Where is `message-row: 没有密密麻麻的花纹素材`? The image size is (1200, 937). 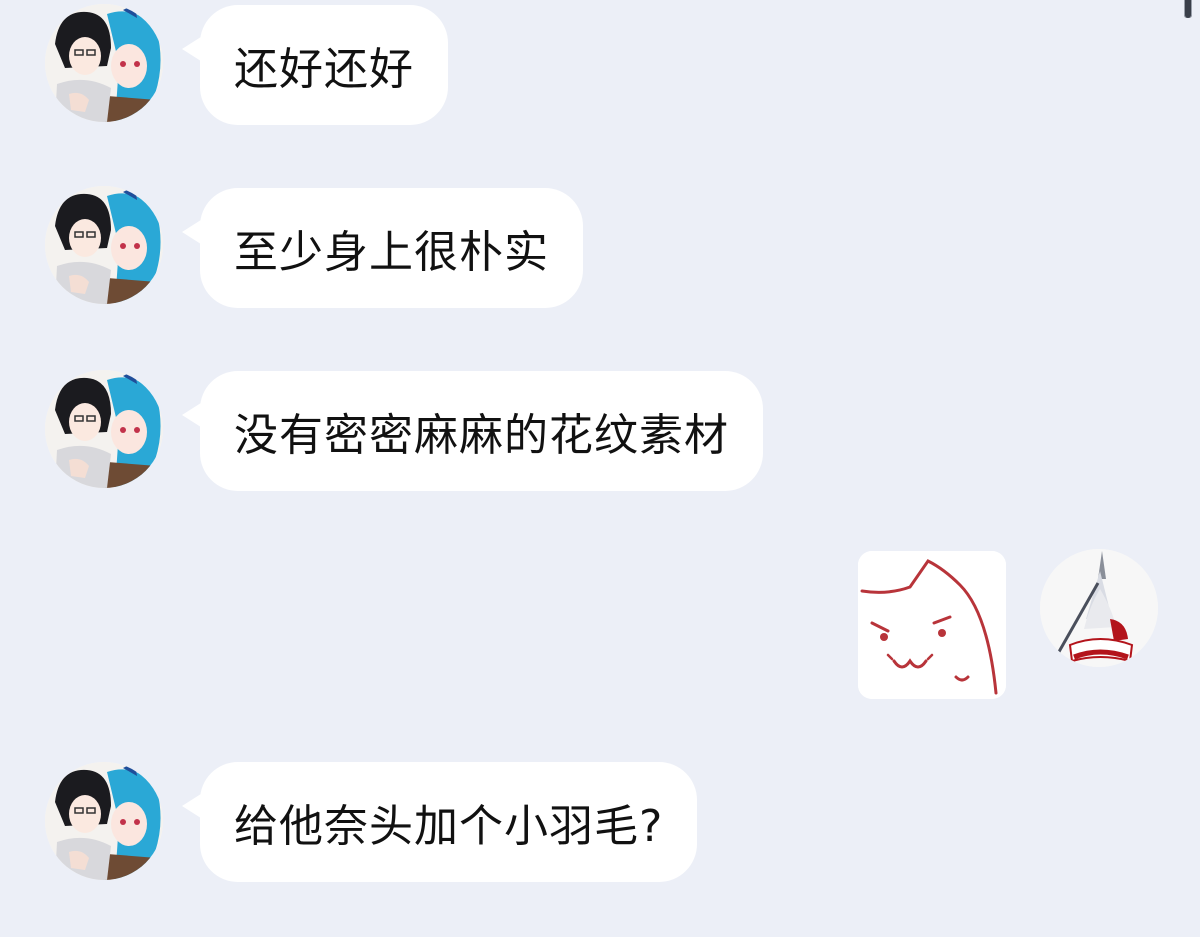 message-row: 没有密密麻麻的花纹素材 is located at coordinates (600, 431).